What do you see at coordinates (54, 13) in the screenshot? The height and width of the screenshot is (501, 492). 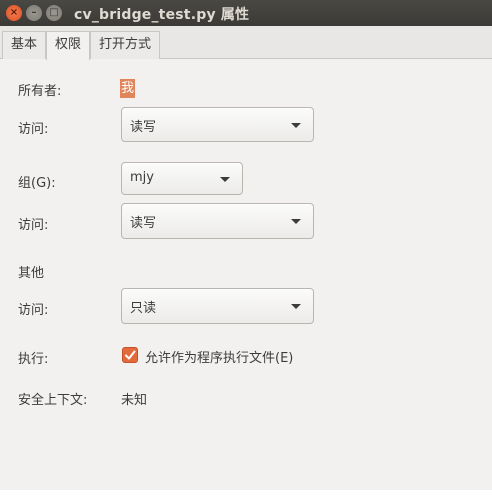 I see `maximize-window-button: □` at bounding box center [54, 13].